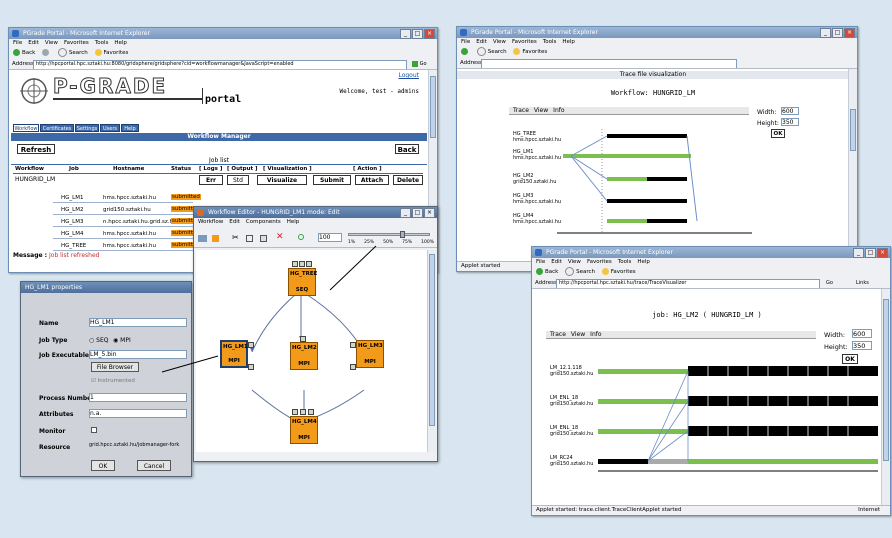  Describe the element at coordinates (87, 128) in the screenshot. I see `tab-settings: Settings` at that location.